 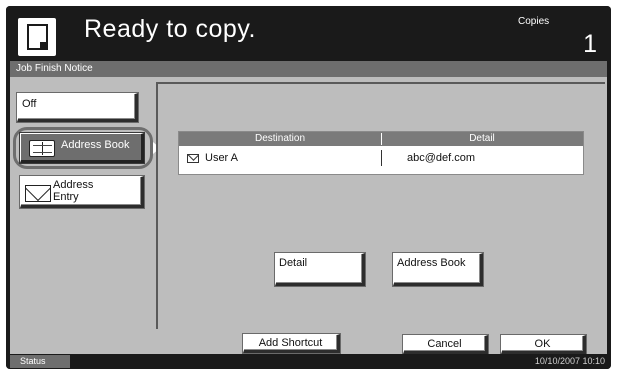 What do you see at coordinates (95, 145) in the screenshot?
I see `address-book-label: Address Book` at bounding box center [95, 145].